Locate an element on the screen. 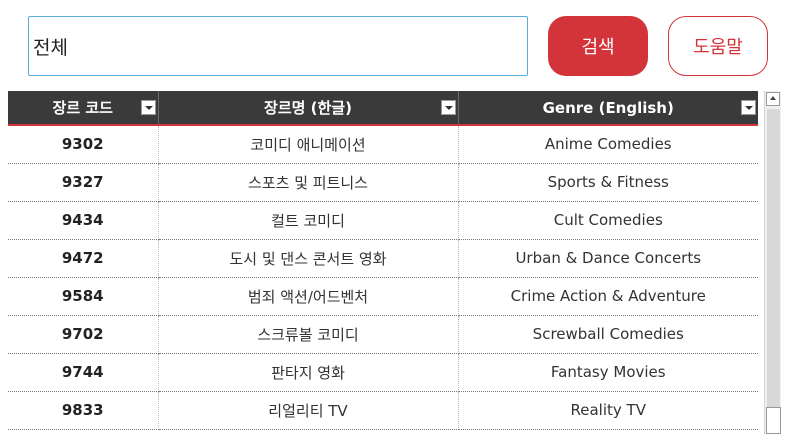  genre-korean-cell: 스포츠 및 피트니스 is located at coordinates (308, 182).